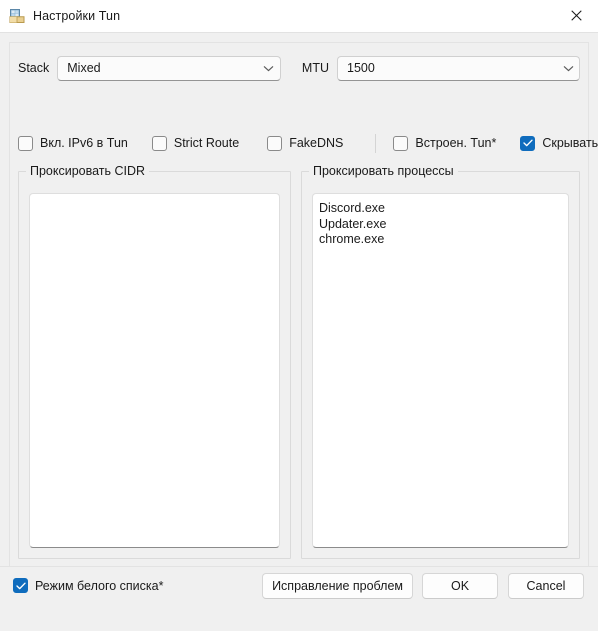  Describe the element at coordinates (315, 68) in the screenshot. I see `mtu-label: MTU` at that location.